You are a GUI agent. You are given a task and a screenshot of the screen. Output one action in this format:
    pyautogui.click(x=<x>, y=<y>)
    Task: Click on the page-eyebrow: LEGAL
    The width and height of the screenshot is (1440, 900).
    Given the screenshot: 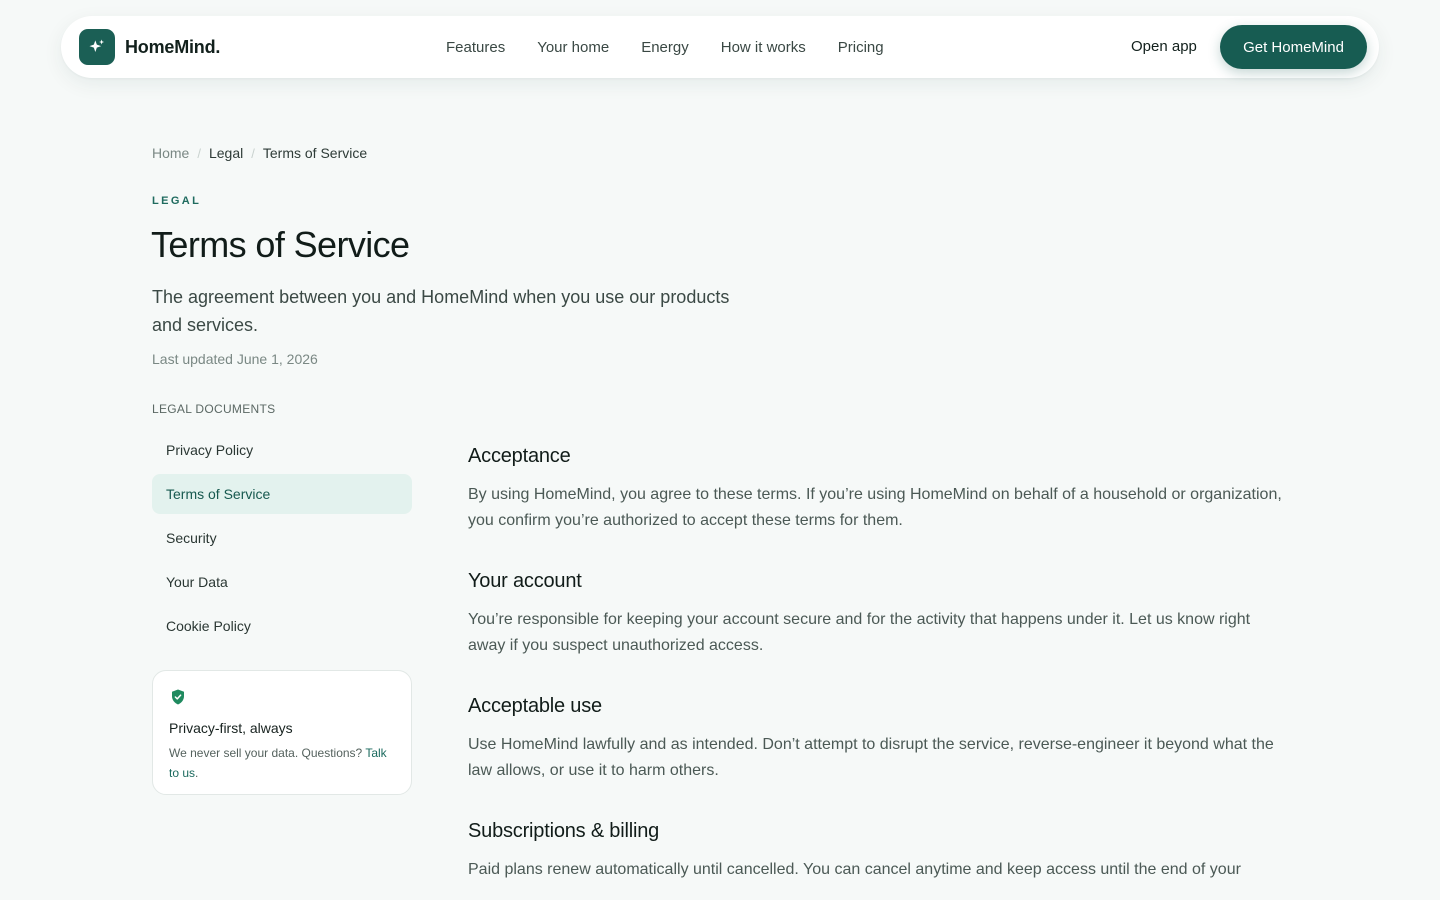 What is the action you would take?
    pyautogui.click(x=177, y=201)
    